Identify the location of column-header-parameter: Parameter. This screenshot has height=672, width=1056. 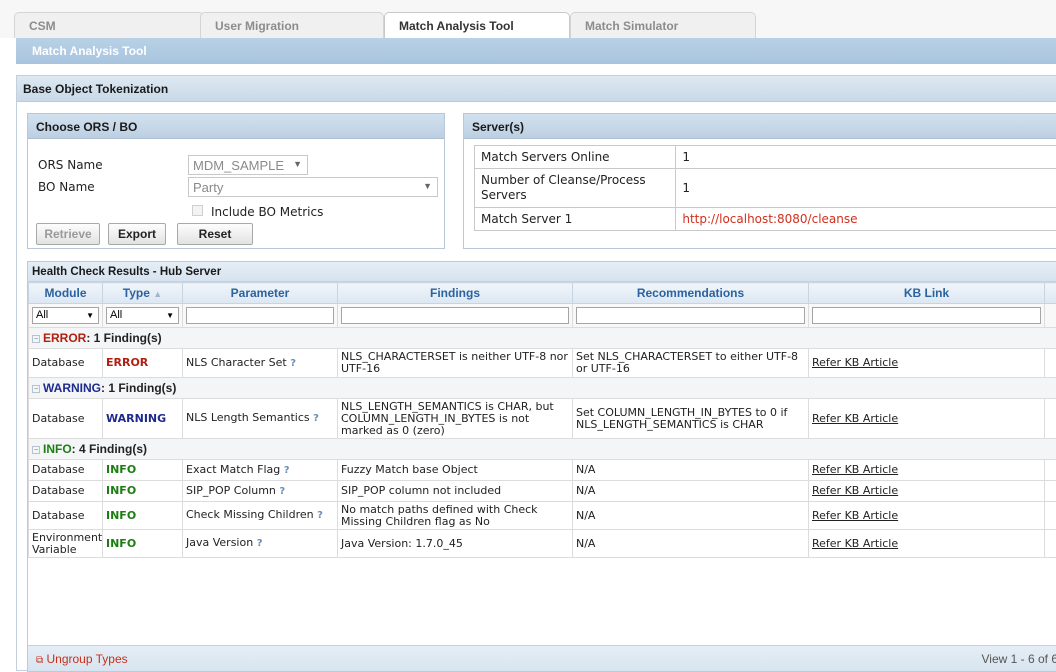
(260, 293).